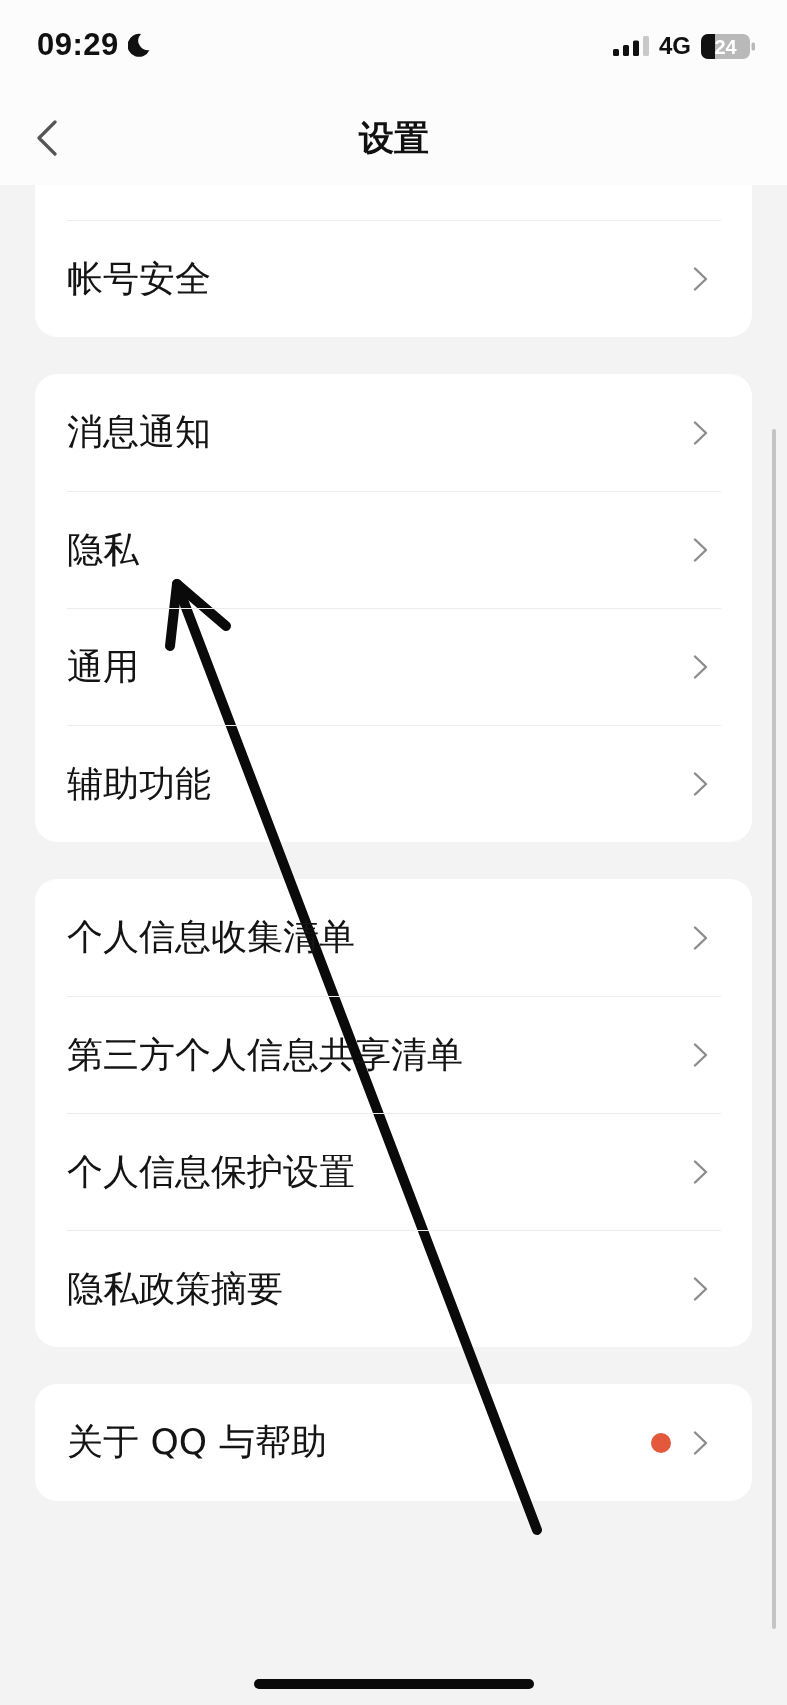 This screenshot has width=787, height=1705. I want to click on settings-item: 隐私, so click(394, 549).